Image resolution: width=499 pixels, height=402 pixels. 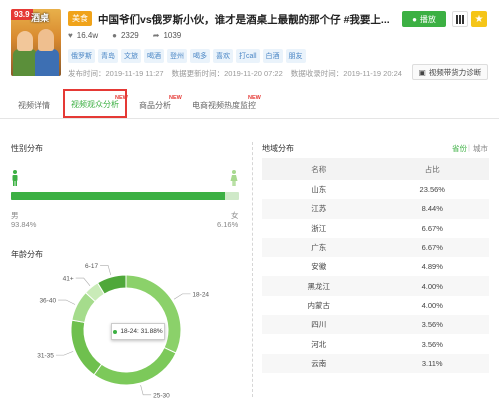 What do you see at coordinates (319, 325) in the screenshot?
I see `region-name: 四川` at bounding box center [319, 325].